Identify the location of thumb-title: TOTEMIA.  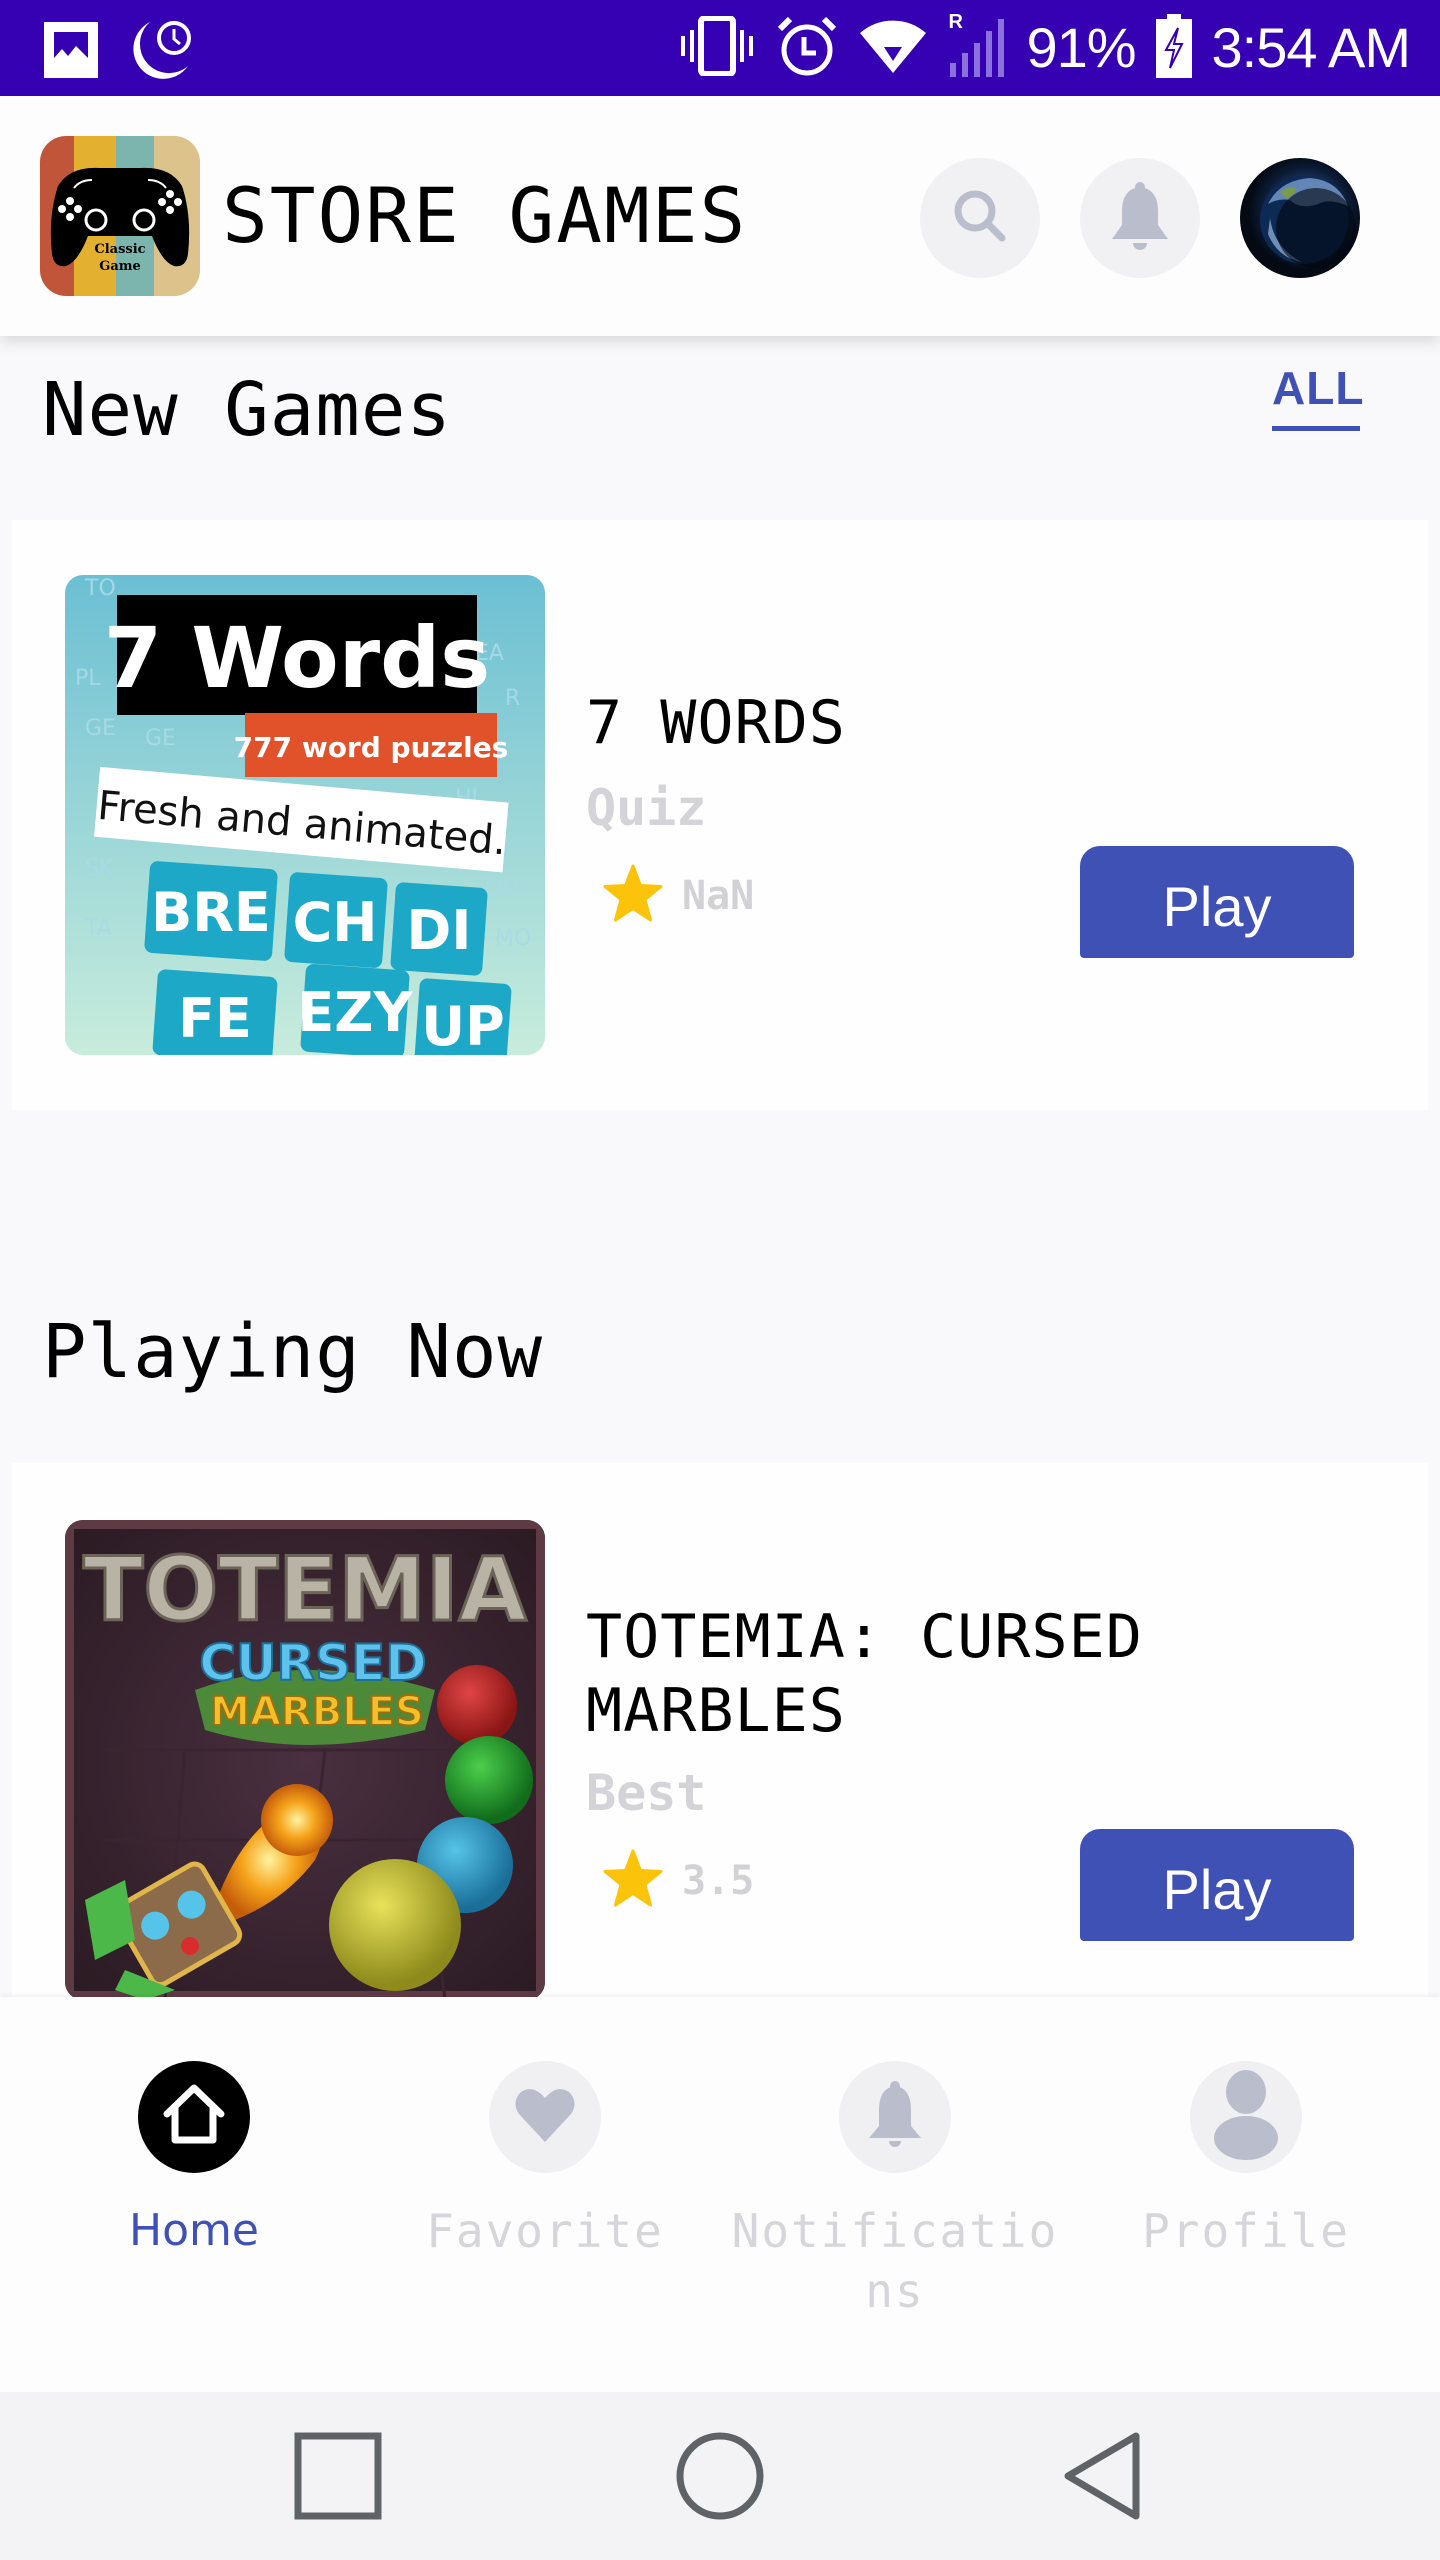
(304, 1589).